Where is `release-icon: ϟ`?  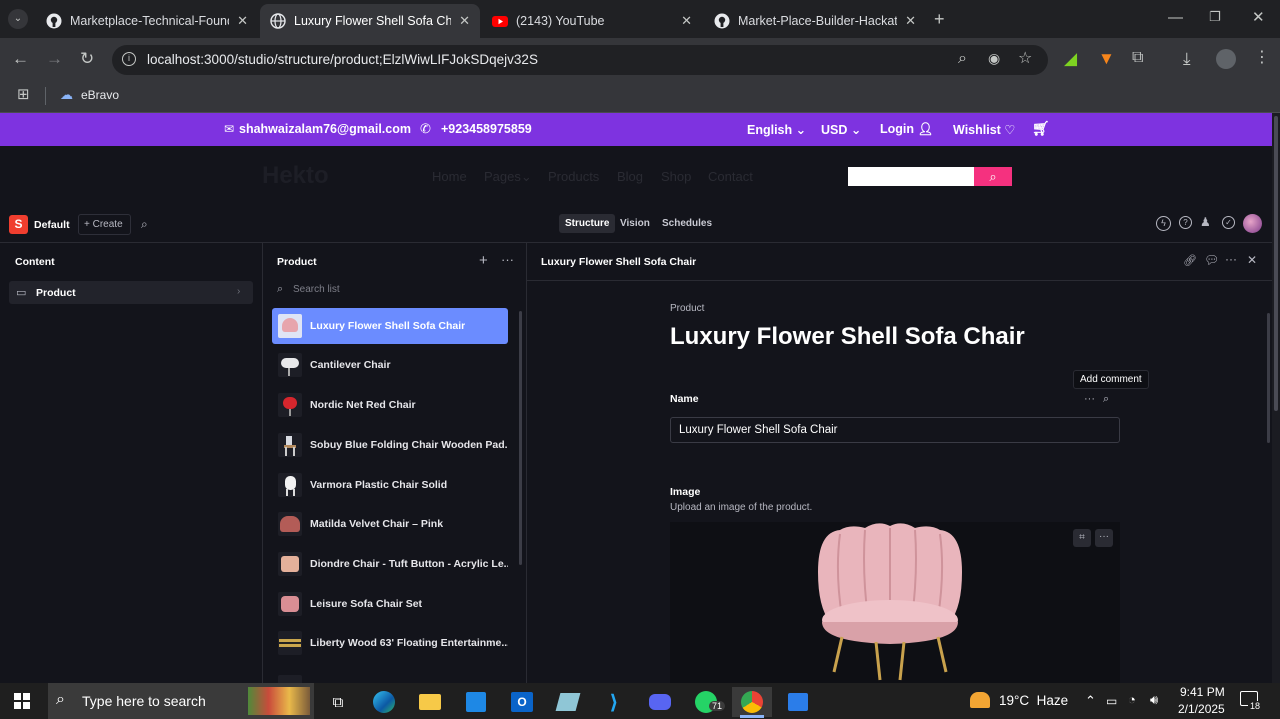
release-icon: ϟ is located at coordinates (1163, 223).